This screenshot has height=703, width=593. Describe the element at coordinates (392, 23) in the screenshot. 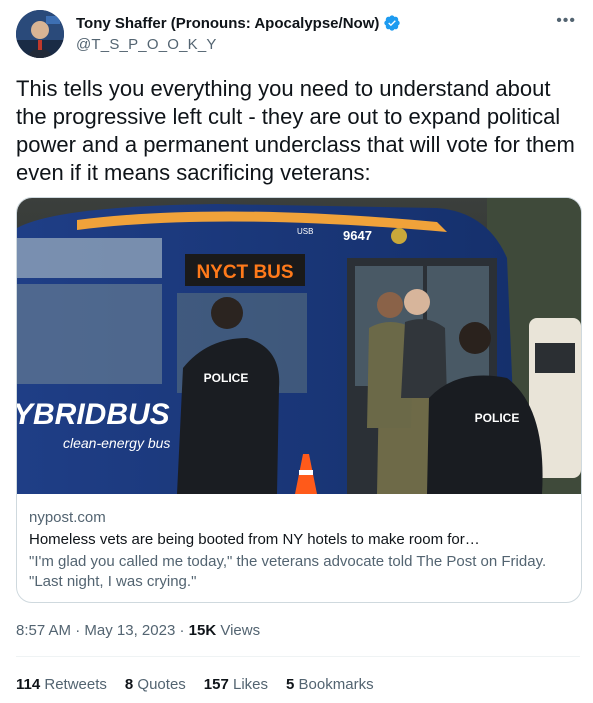

I see `verified-badge-icon` at that location.